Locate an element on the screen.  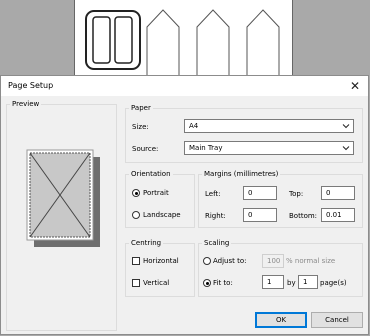
vertical-checkbox is located at coordinates (136, 283).